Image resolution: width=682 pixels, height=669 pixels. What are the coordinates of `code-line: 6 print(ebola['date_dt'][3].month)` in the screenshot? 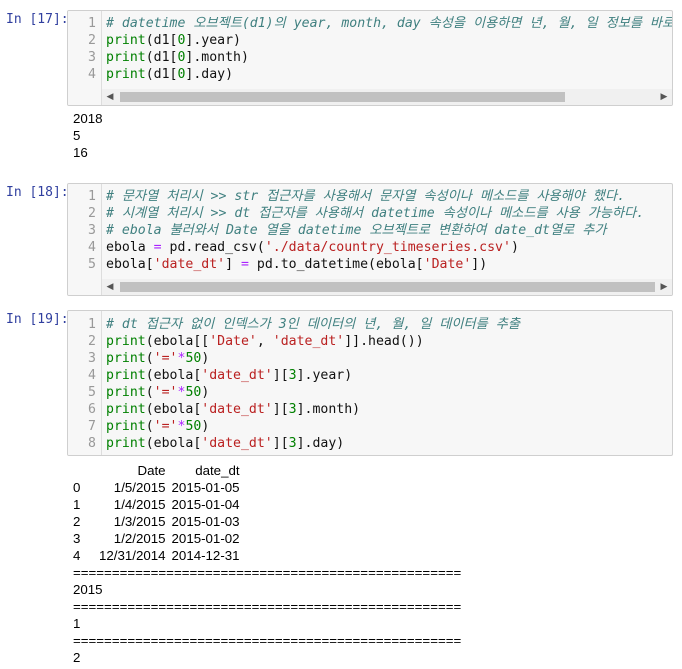 It's located at (370, 409).